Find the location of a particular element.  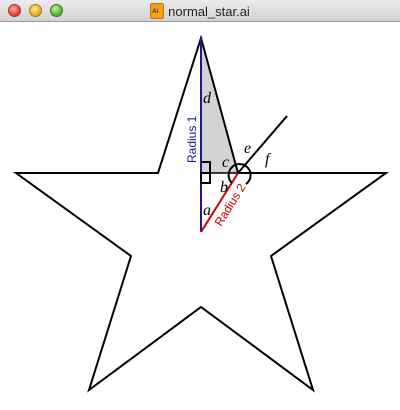

label-e: e is located at coordinates (247, 148).